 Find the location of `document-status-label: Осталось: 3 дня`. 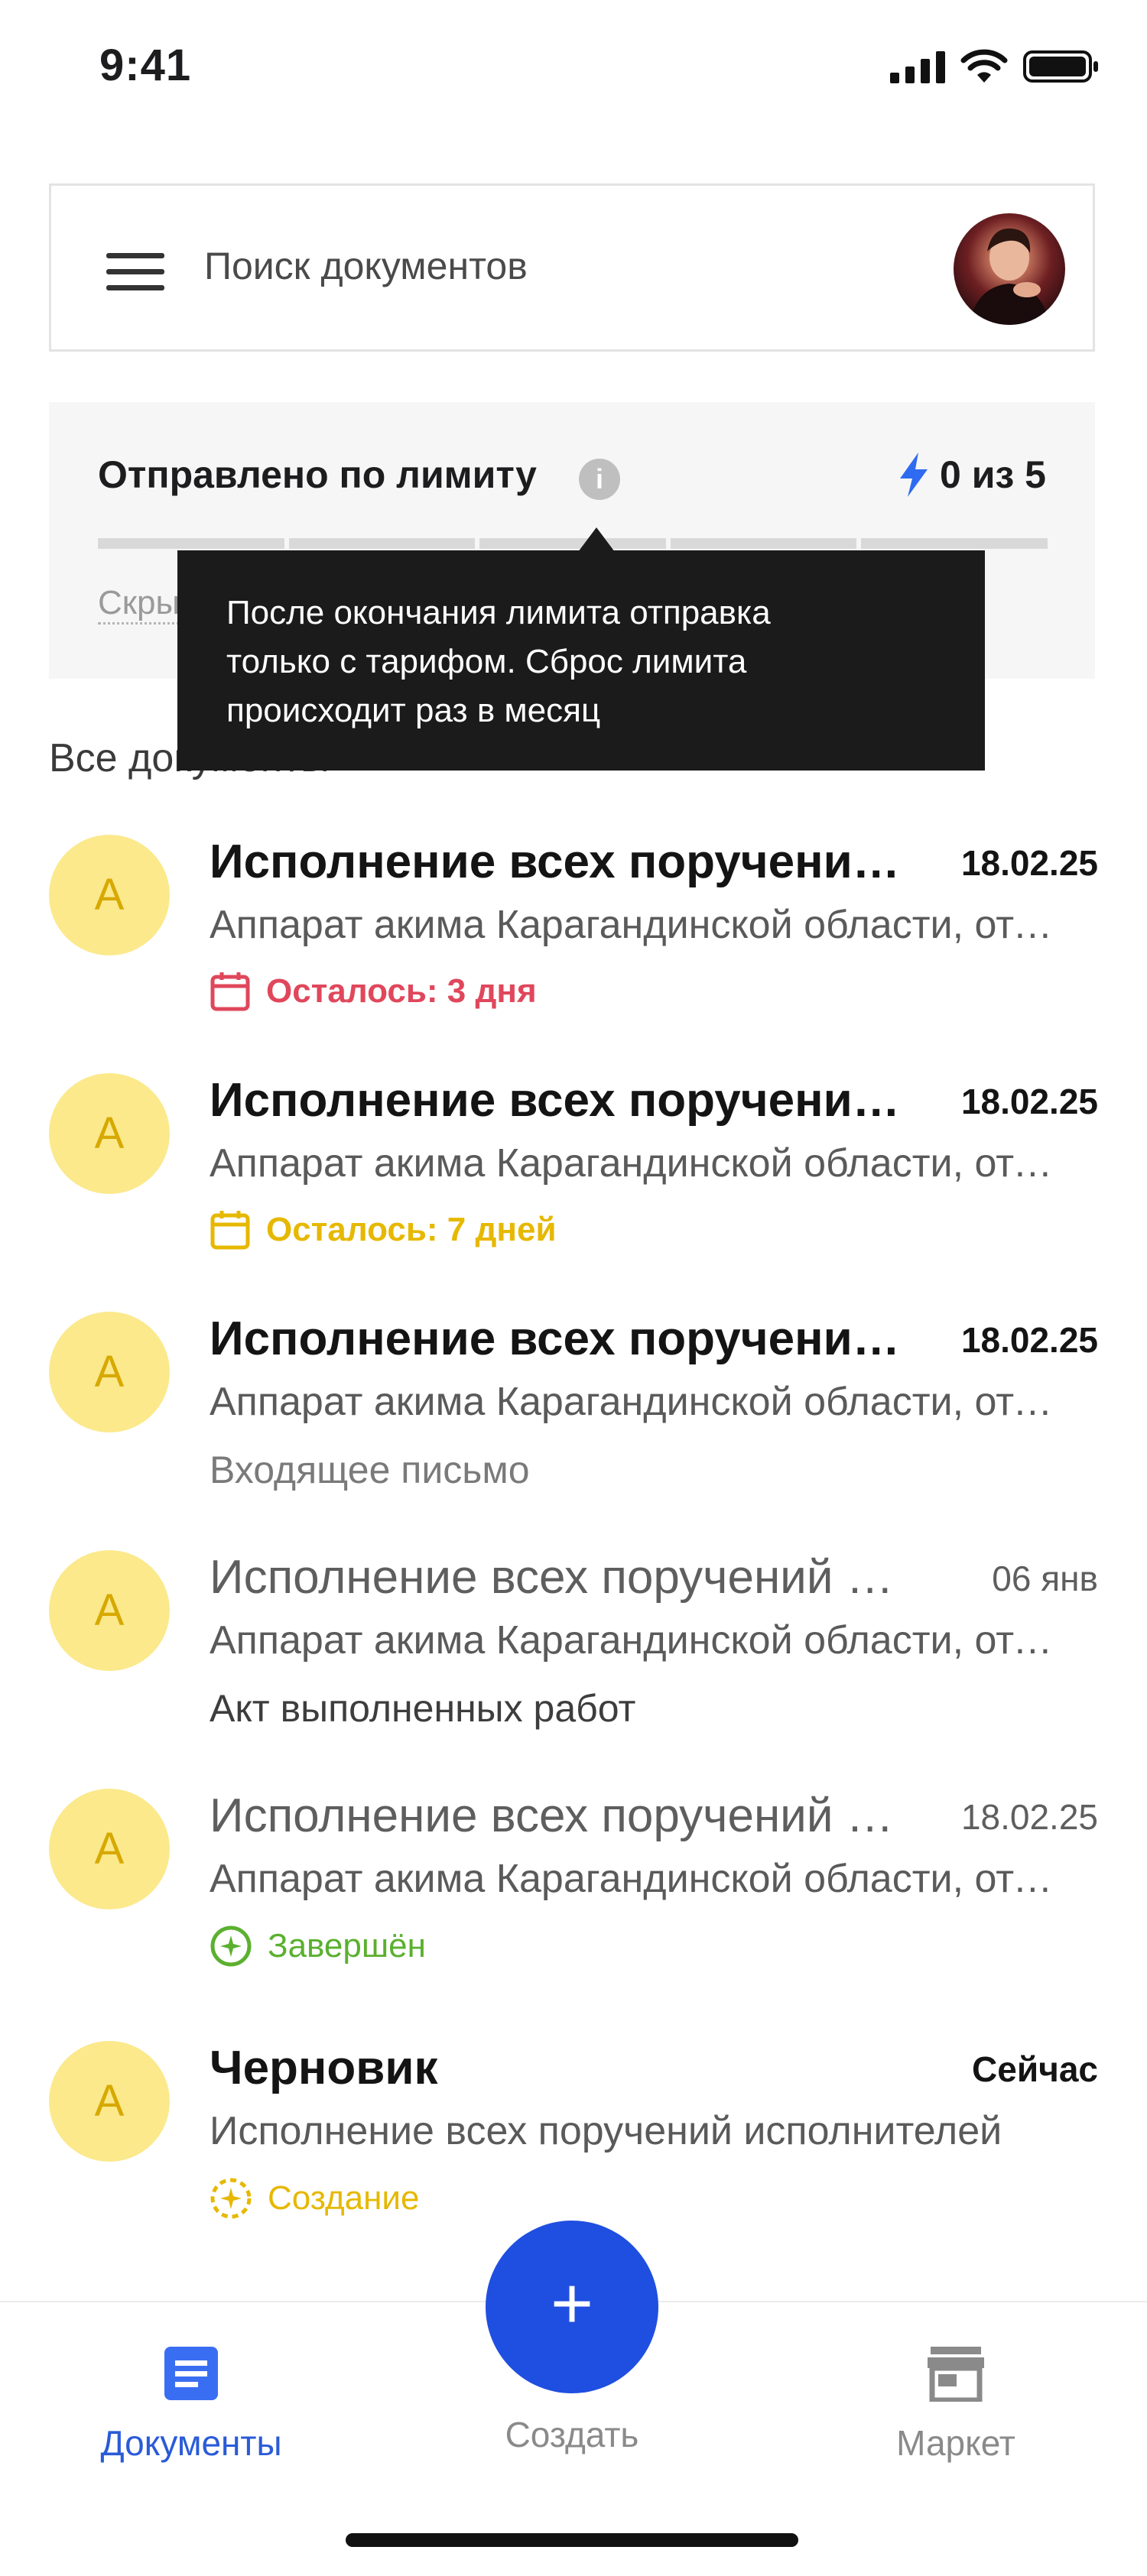

document-status-label: Осталось: 3 дня is located at coordinates (401, 991).